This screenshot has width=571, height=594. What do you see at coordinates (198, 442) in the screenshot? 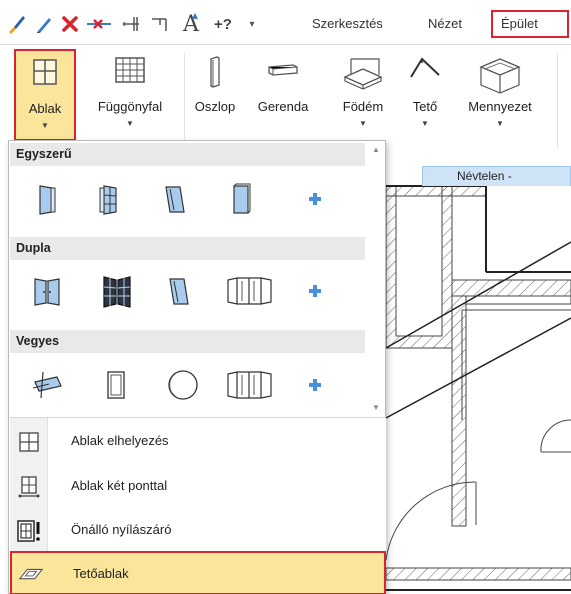
I see `menu-item-window-place: Ablak elhelyezés` at bounding box center [198, 442].